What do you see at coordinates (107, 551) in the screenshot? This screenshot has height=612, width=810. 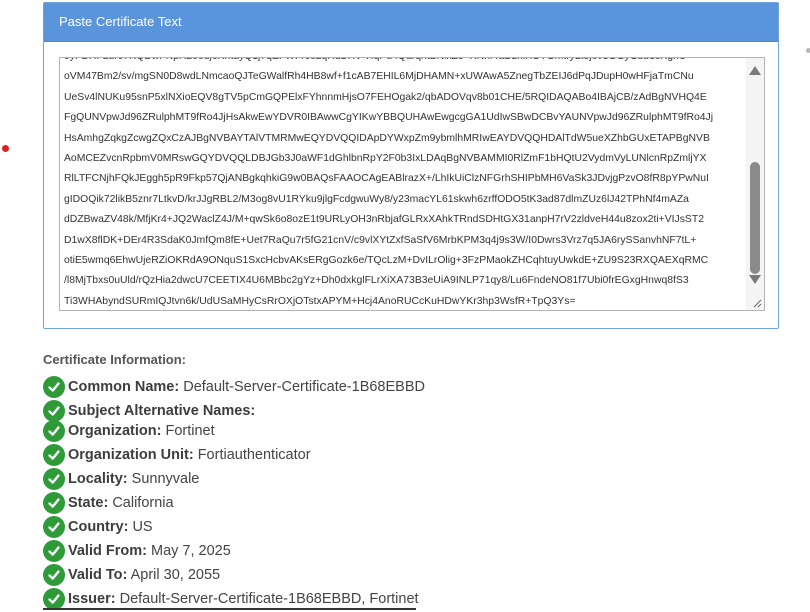 I see `info-label: Valid From:` at bounding box center [107, 551].